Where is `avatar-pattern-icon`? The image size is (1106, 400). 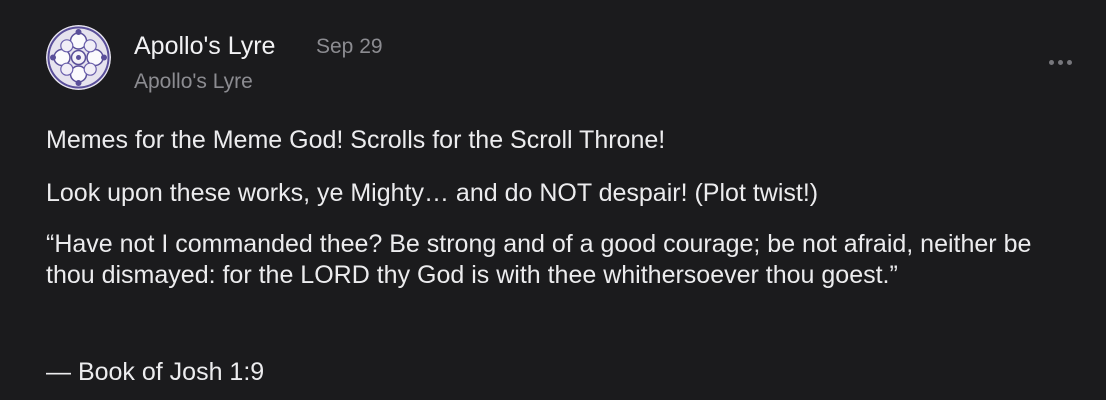
avatar-pattern-icon is located at coordinates (78, 57).